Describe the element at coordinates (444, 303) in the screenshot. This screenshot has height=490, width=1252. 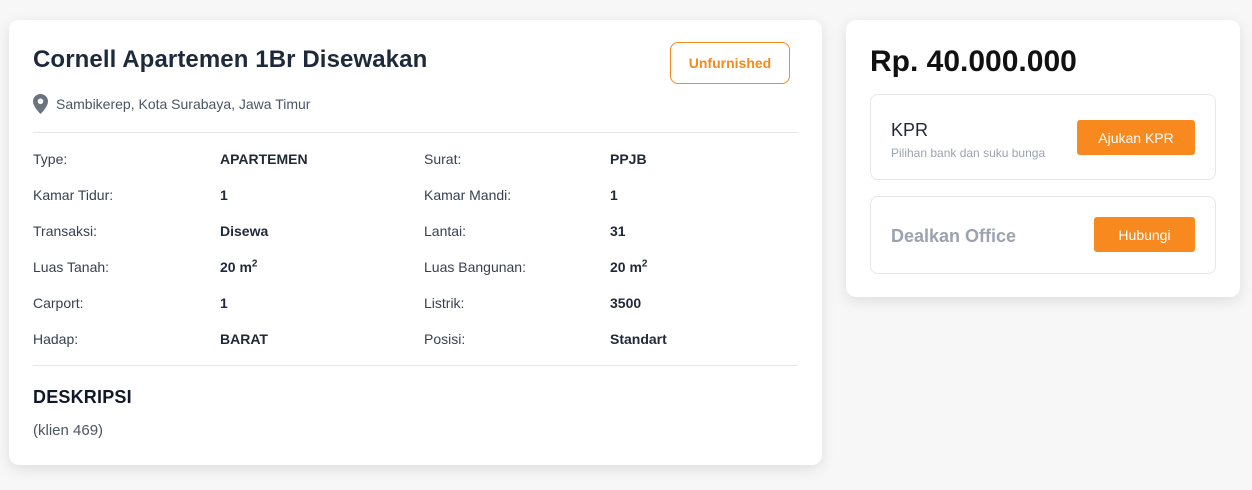
I see `spec-label-listrik: Listrik:` at that location.